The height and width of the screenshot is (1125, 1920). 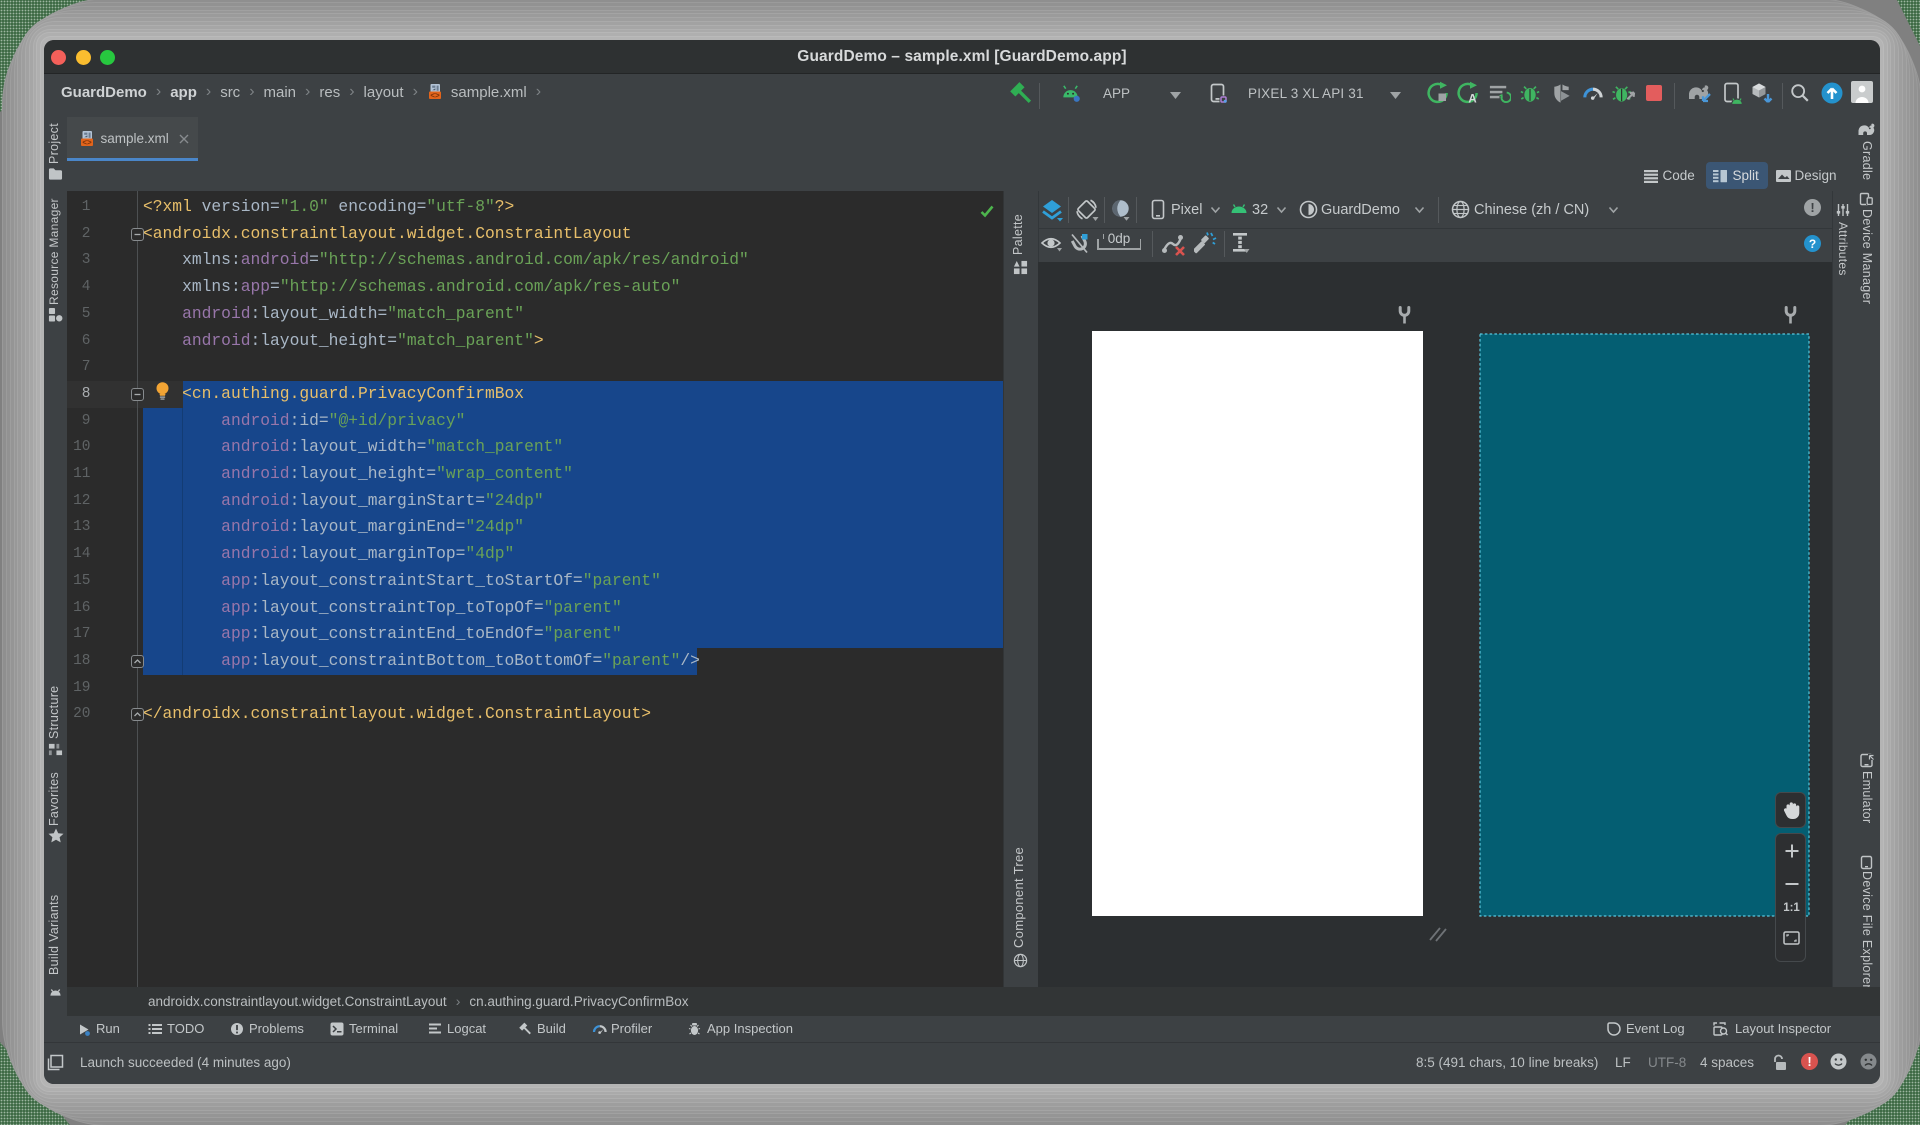 I want to click on svg-text: A, so click(x=1472, y=100).